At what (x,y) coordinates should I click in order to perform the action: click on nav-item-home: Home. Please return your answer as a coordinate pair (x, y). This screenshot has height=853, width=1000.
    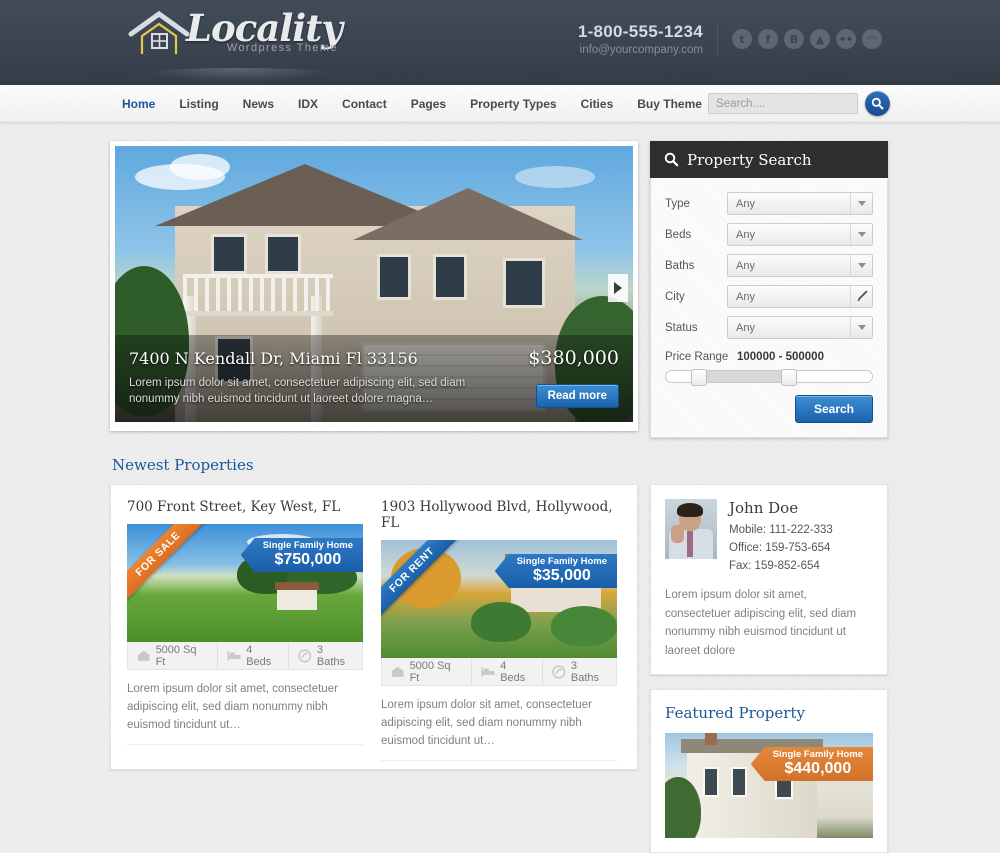
    Looking at the image, I should click on (138, 104).